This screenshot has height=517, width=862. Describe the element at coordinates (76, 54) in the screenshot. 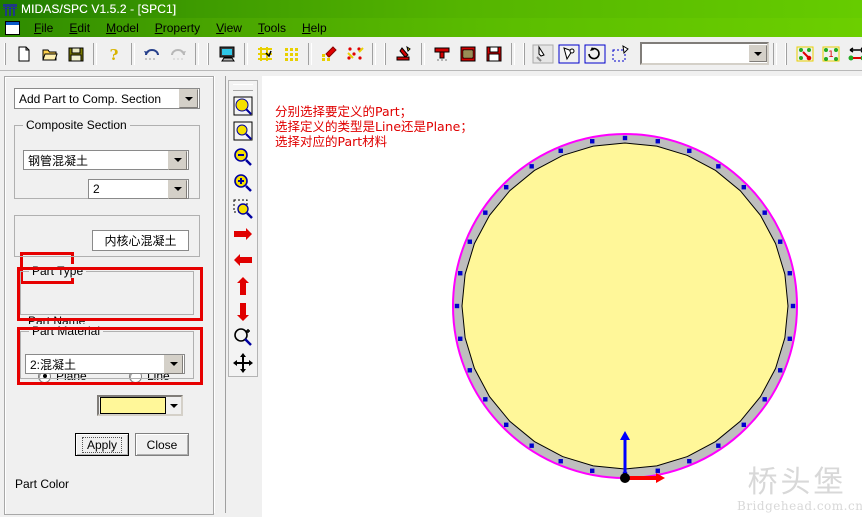

I see `save-disk-icon` at that location.